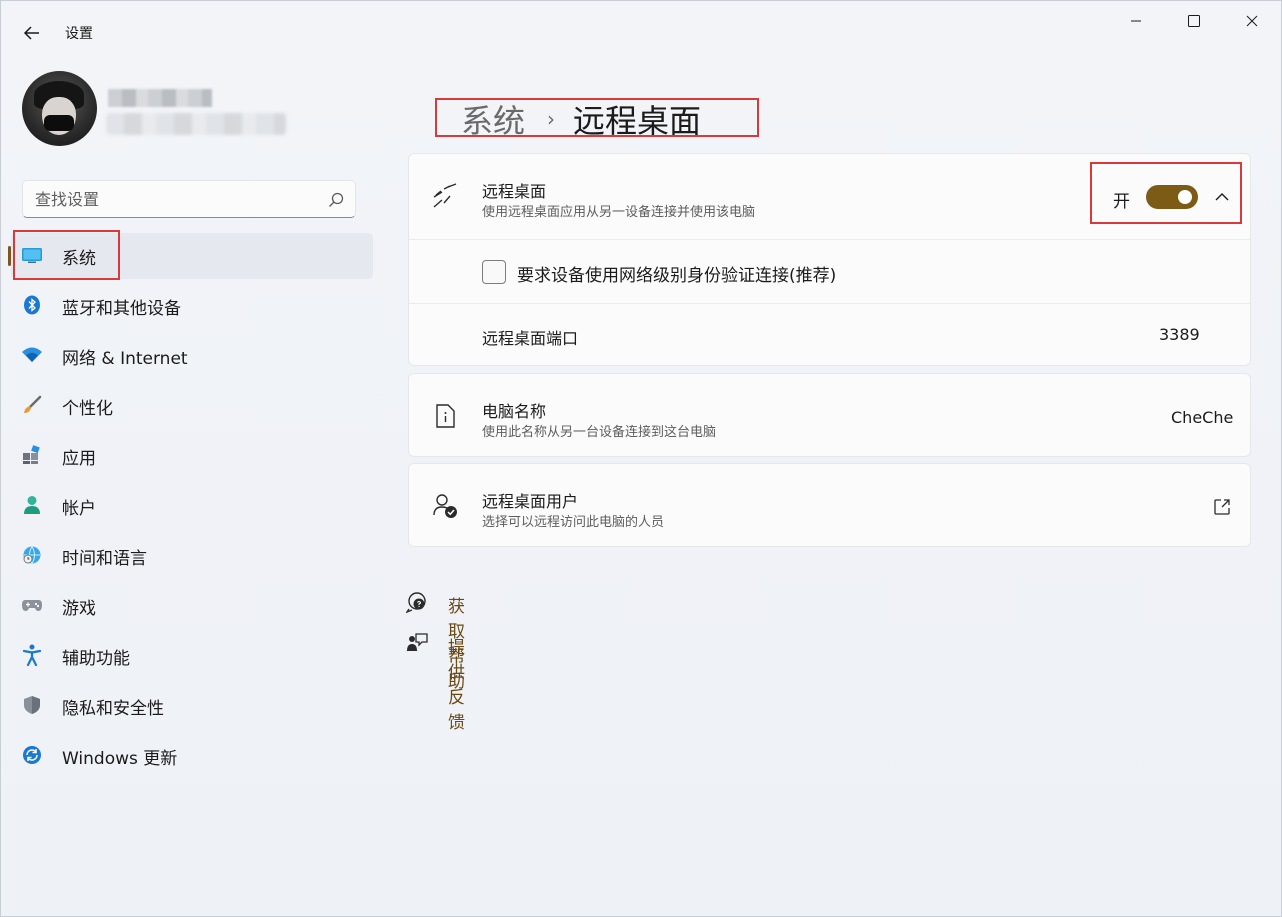 This screenshot has width=1282, height=917. What do you see at coordinates (32, 605) in the screenshot?
I see `gamepad-icon` at bounding box center [32, 605].